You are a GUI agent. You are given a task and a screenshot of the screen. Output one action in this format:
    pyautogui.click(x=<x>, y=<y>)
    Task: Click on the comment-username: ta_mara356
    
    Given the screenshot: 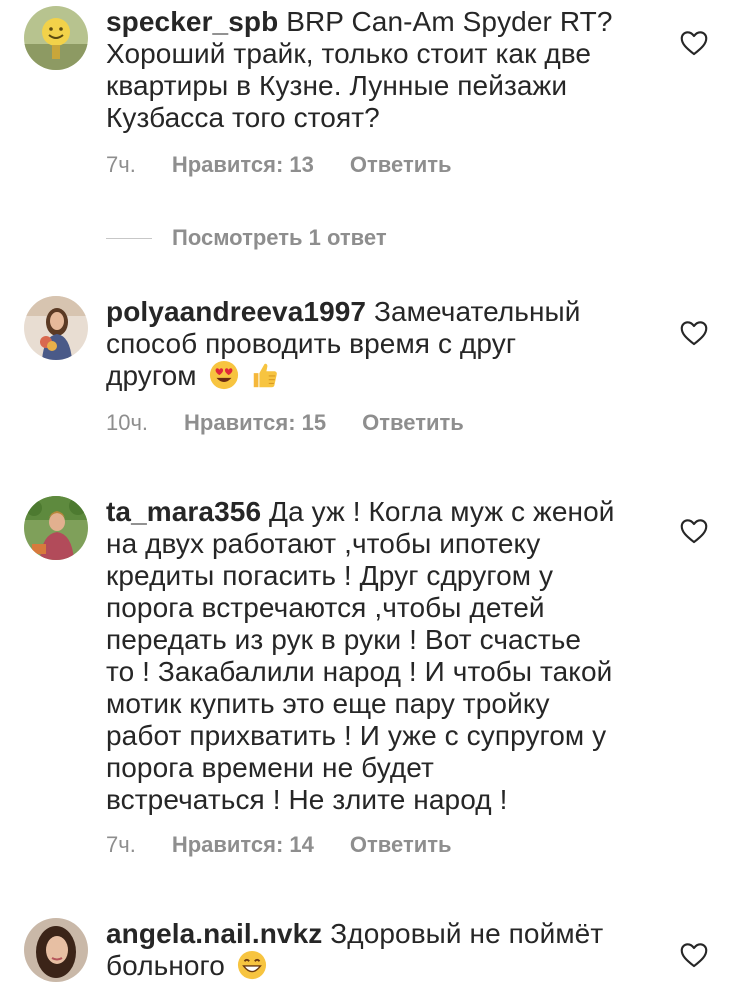 What is the action you would take?
    pyautogui.click(x=183, y=511)
    